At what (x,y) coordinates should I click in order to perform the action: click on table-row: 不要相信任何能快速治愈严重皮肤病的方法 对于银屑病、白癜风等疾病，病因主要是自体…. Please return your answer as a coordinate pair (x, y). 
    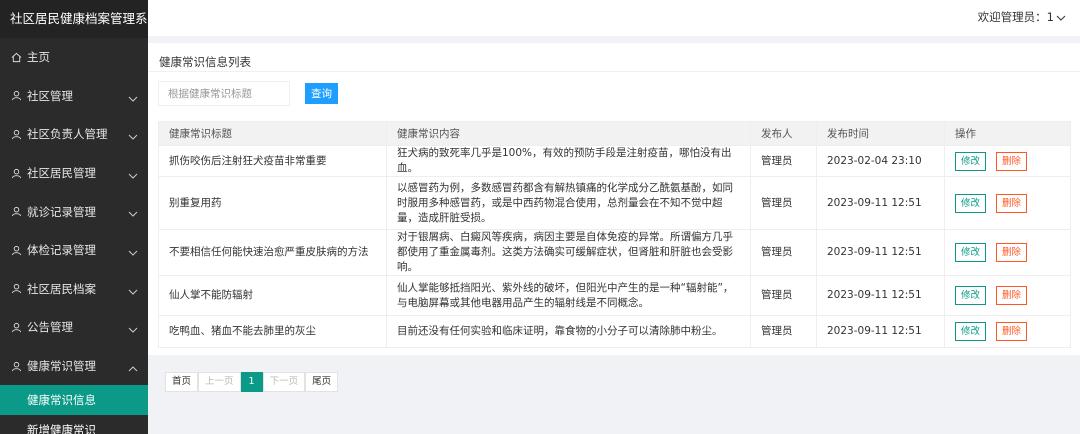
    Looking at the image, I should click on (614, 252).